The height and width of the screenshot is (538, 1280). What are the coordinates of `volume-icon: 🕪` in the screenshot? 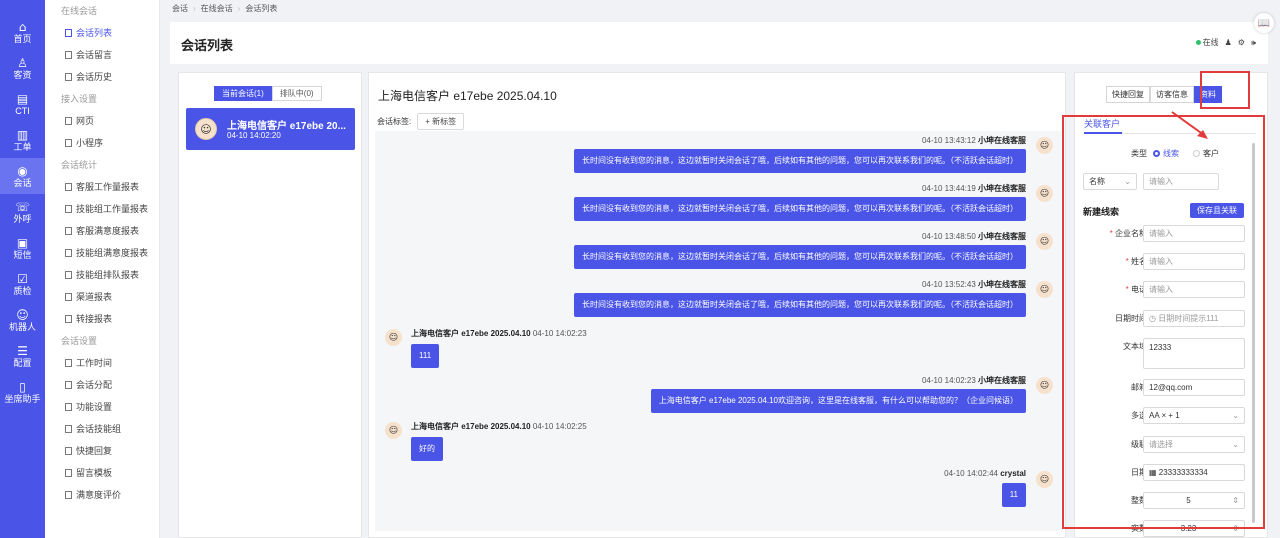 It's located at (1253, 43).